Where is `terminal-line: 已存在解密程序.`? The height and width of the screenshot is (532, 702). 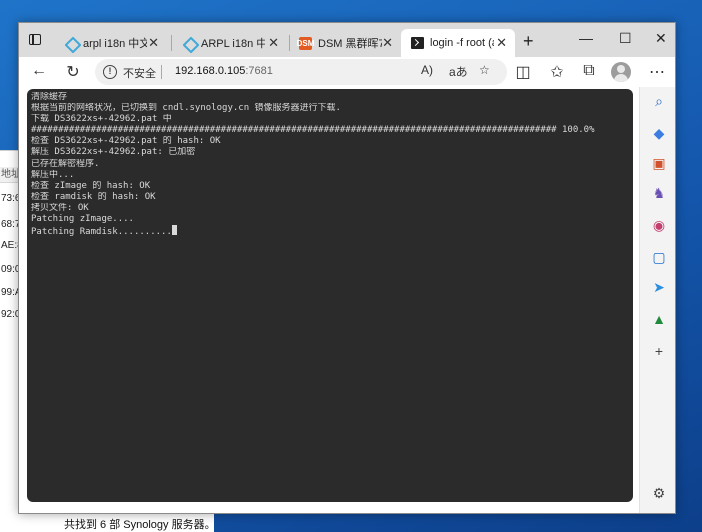 terminal-line: 已存在解密程序. is located at coordinates (65, 163).